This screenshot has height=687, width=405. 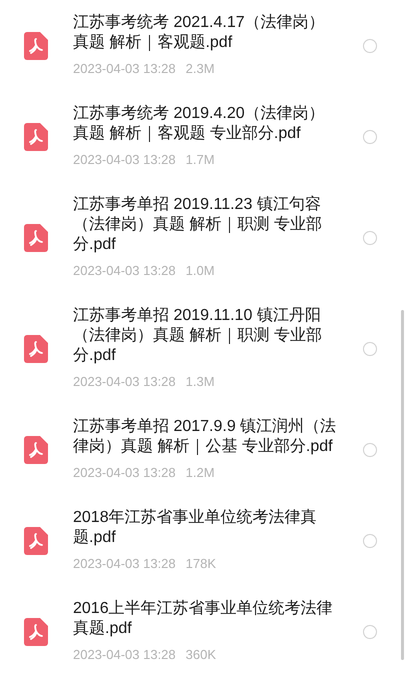 I want to click on file-name: 江苏事考统考 2021.4.17（法律岗）真题 解析｜客观题.pdf, so click(x=205, y=33).